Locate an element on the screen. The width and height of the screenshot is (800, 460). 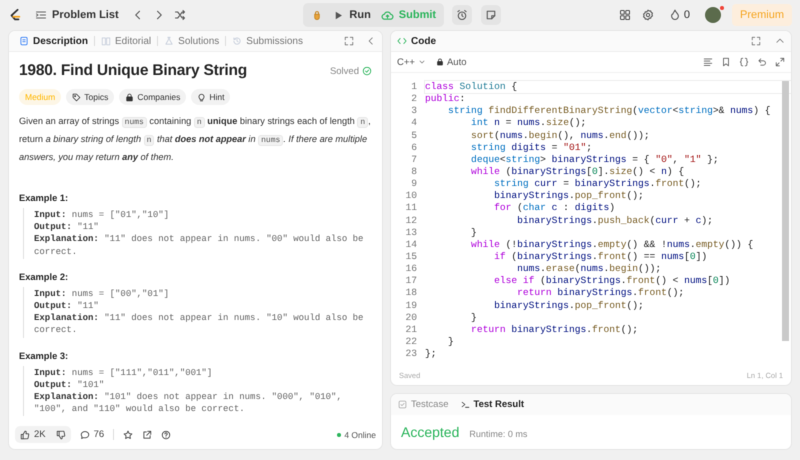
scrollbar is located at coordinates (785, 211).